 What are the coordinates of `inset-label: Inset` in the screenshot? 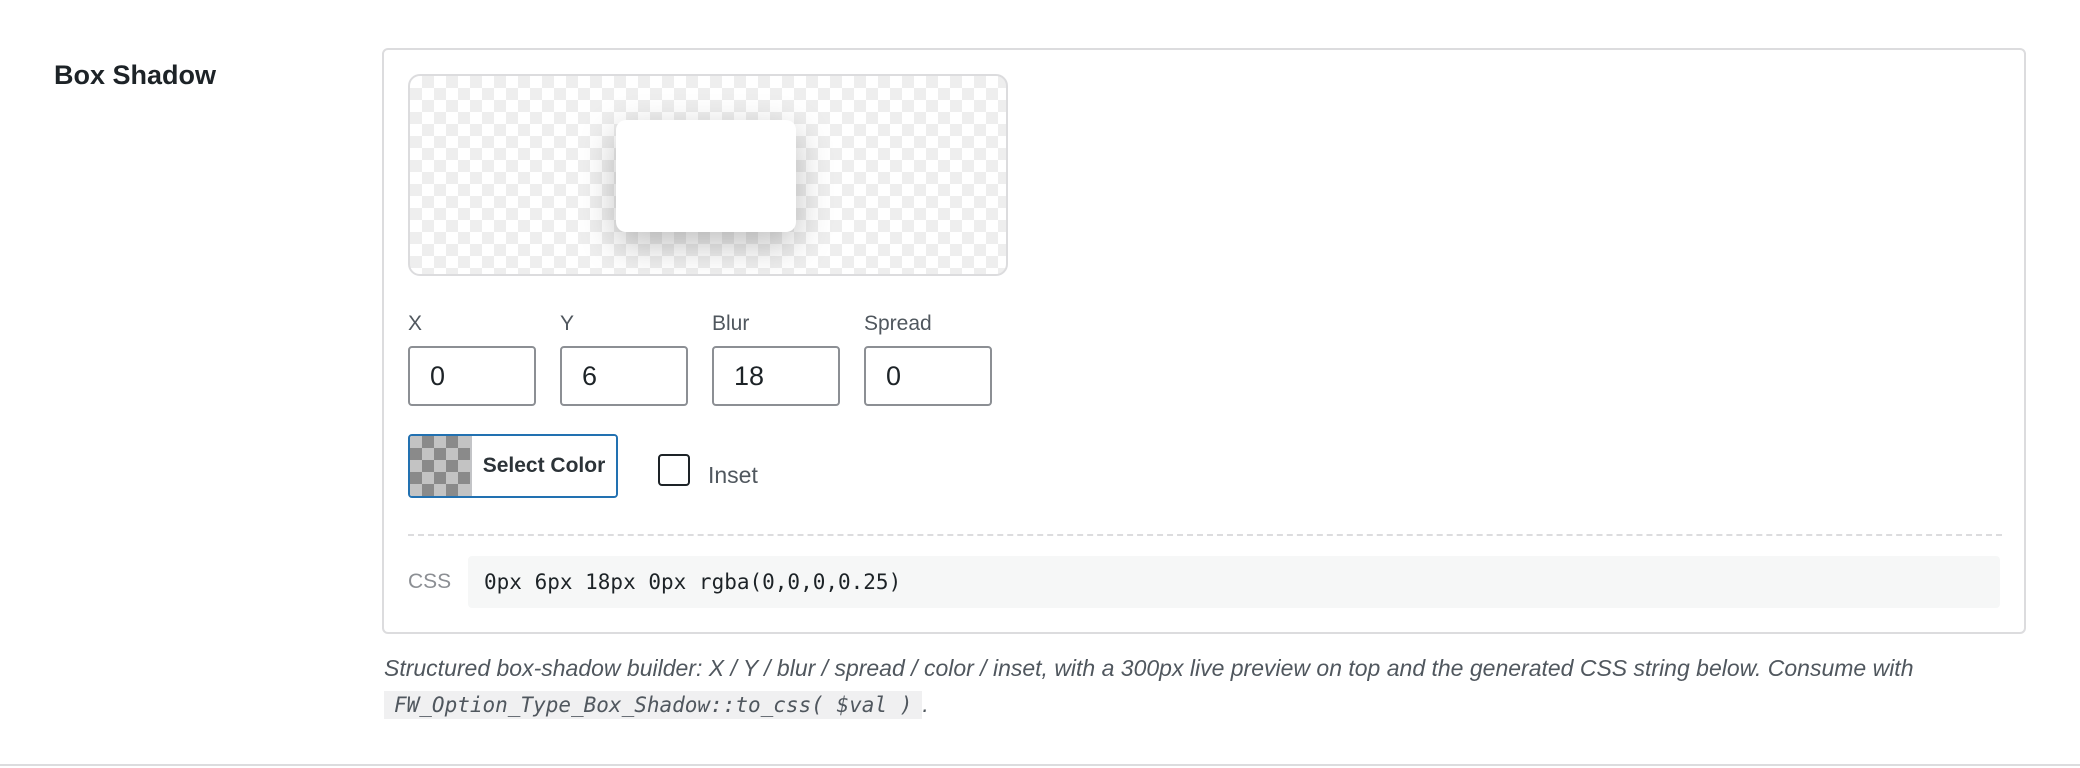 It's located at (733, 475).